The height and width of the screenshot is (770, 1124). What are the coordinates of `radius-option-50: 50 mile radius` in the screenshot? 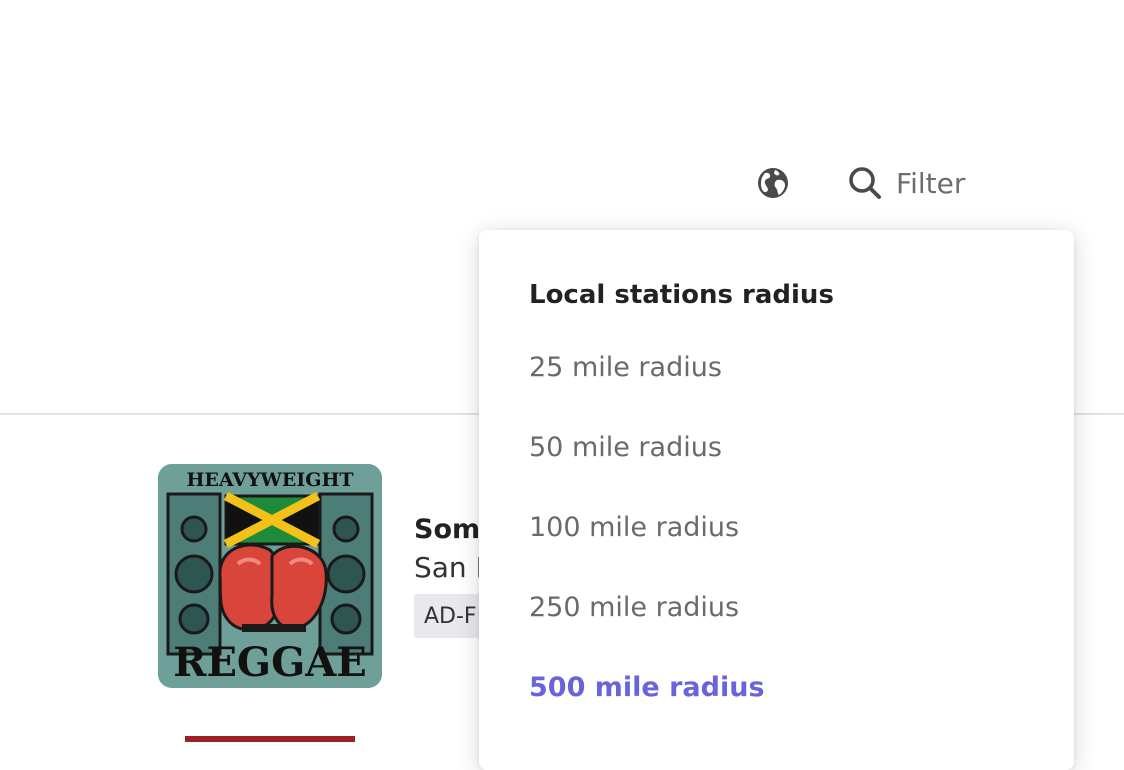 It's located at (625, 447).